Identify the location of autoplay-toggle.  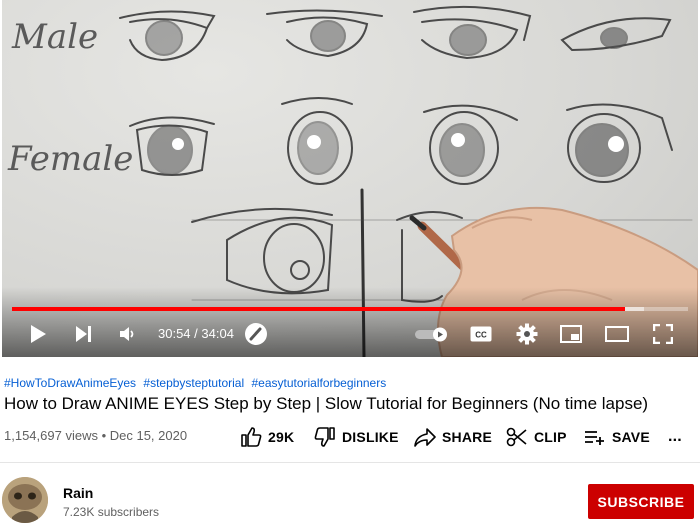
(432, 334).